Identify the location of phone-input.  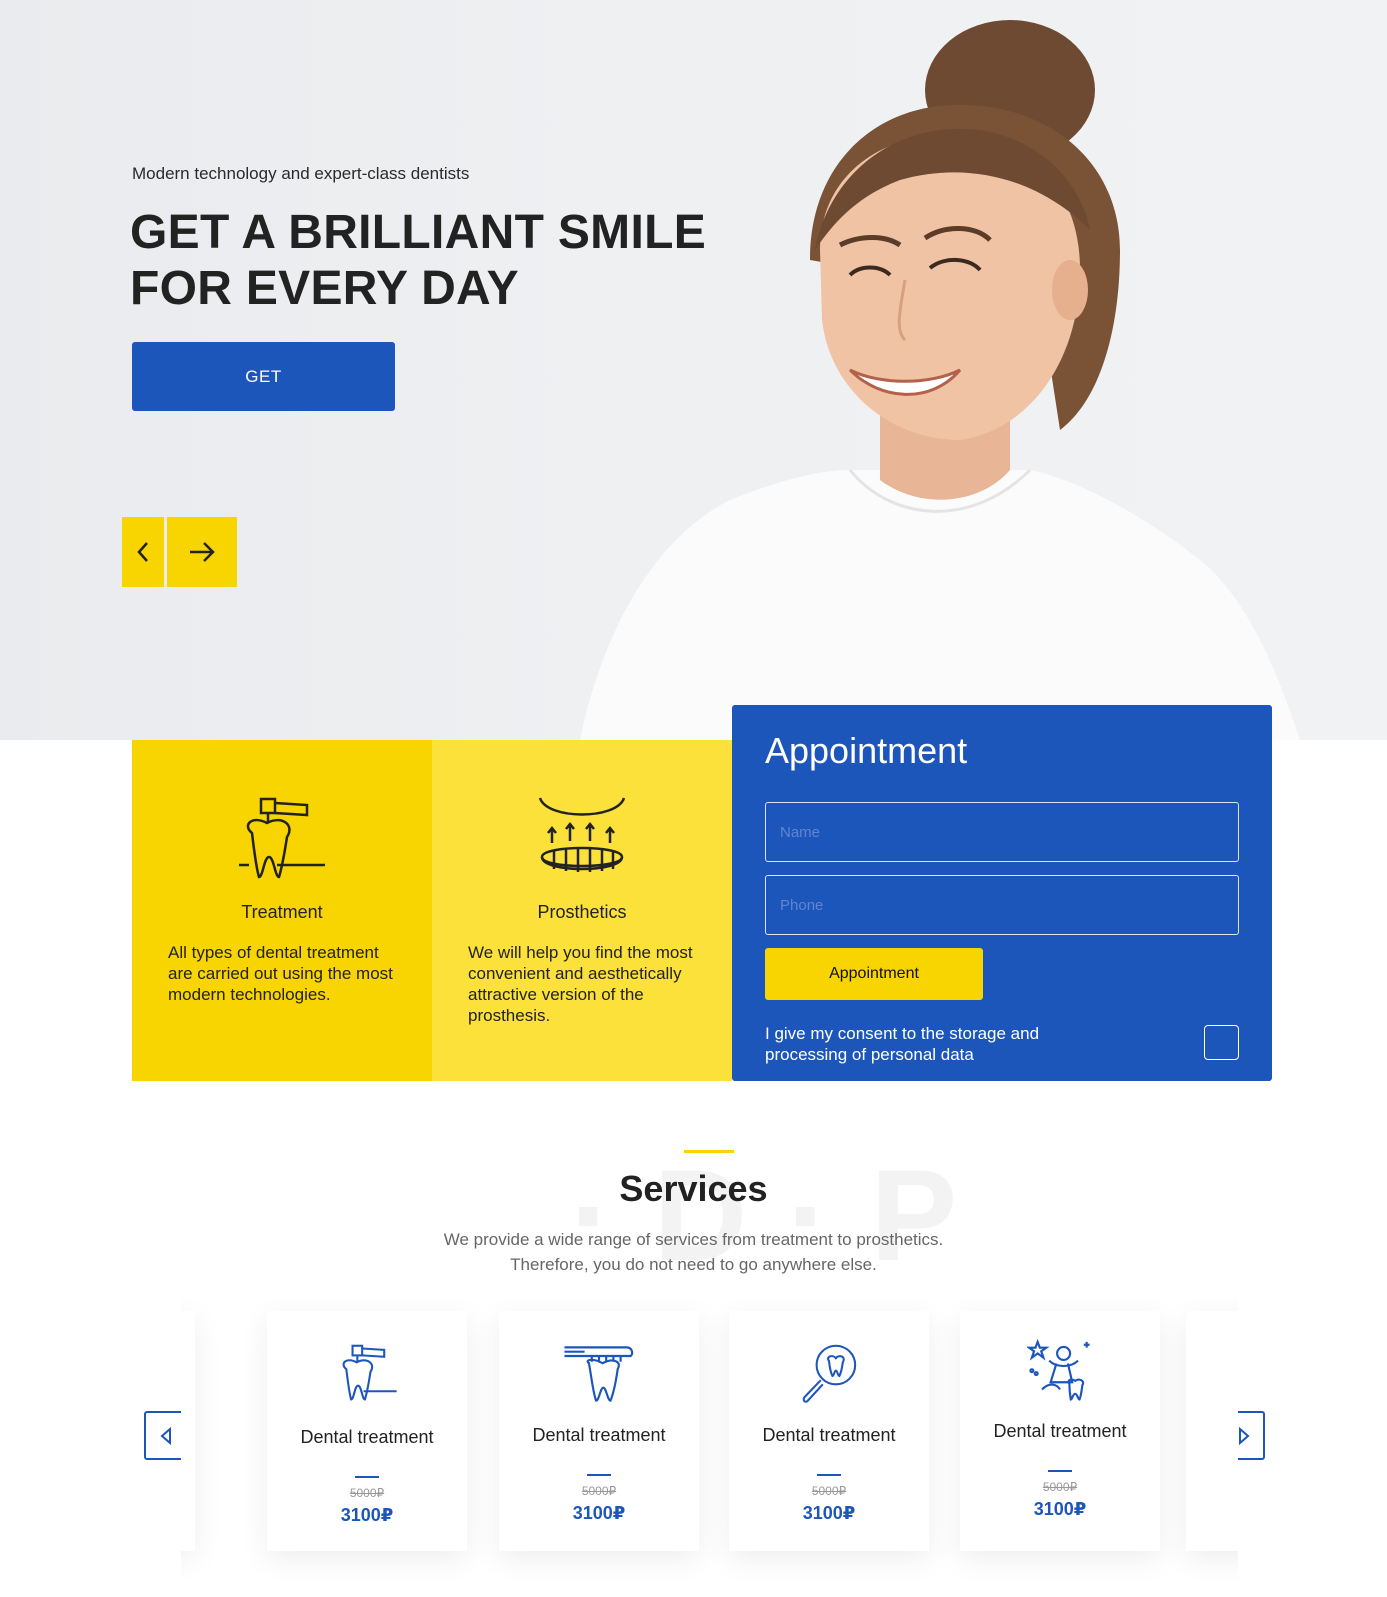
(1002, 905).